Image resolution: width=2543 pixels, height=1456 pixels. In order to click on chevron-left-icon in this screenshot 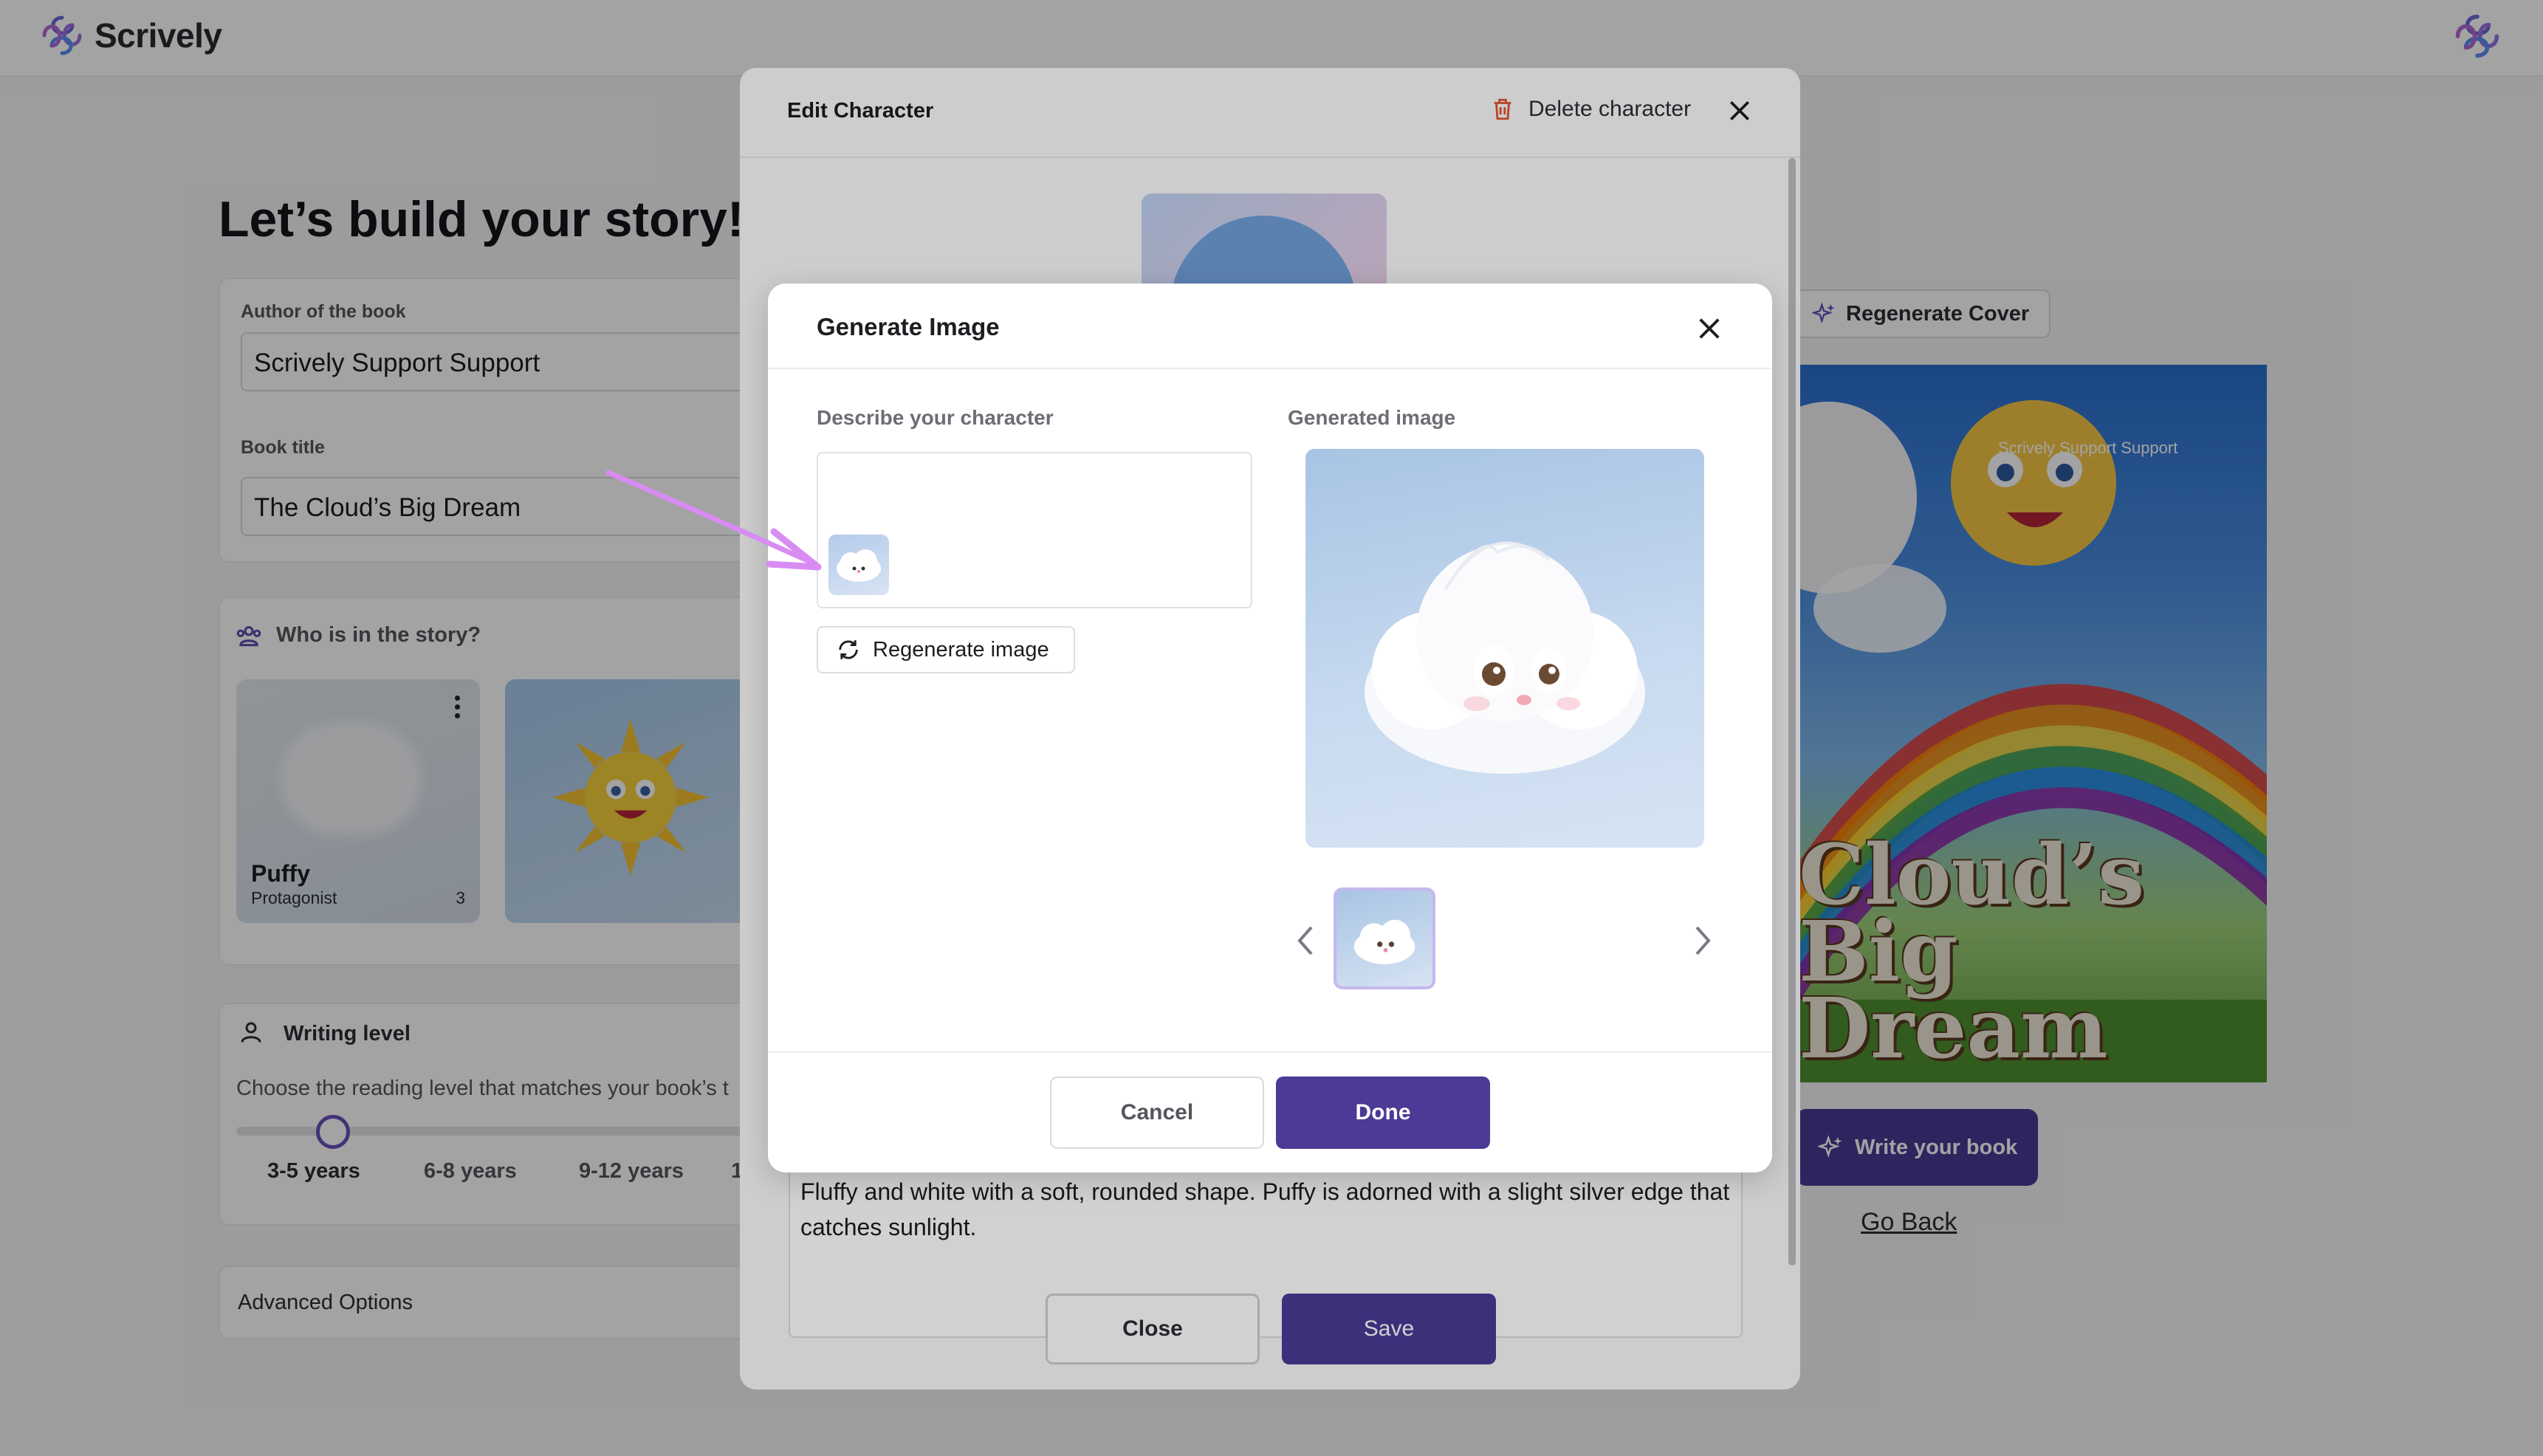, I will do `click(1305, 941)`.